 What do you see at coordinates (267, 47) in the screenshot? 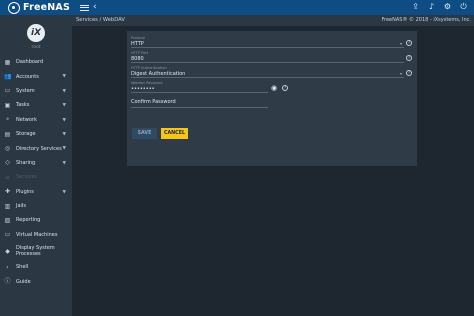
I see `protocol-underline` at bounding box center [267, 47].